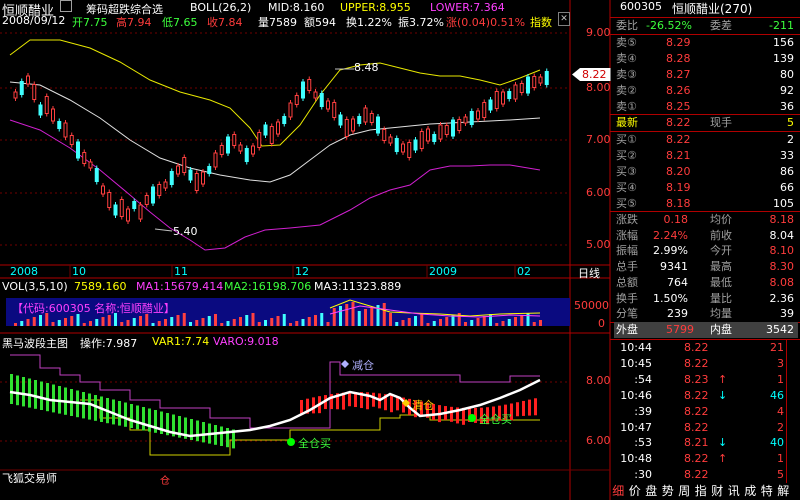 The width and height of the screenshot is (800, 500). What do you see at coordinates (90, 22) in the screenshot?
I see `header-open: 开7.75` at bounding box center [90, 22].